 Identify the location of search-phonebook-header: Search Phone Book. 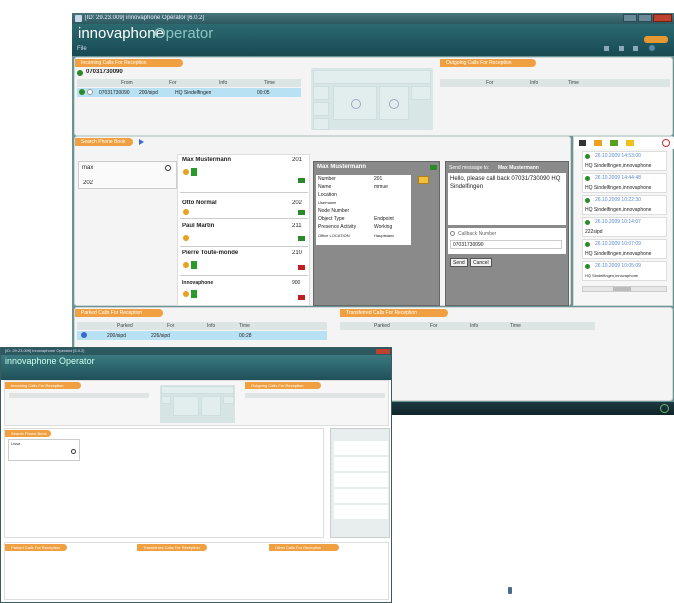
(104, 142).